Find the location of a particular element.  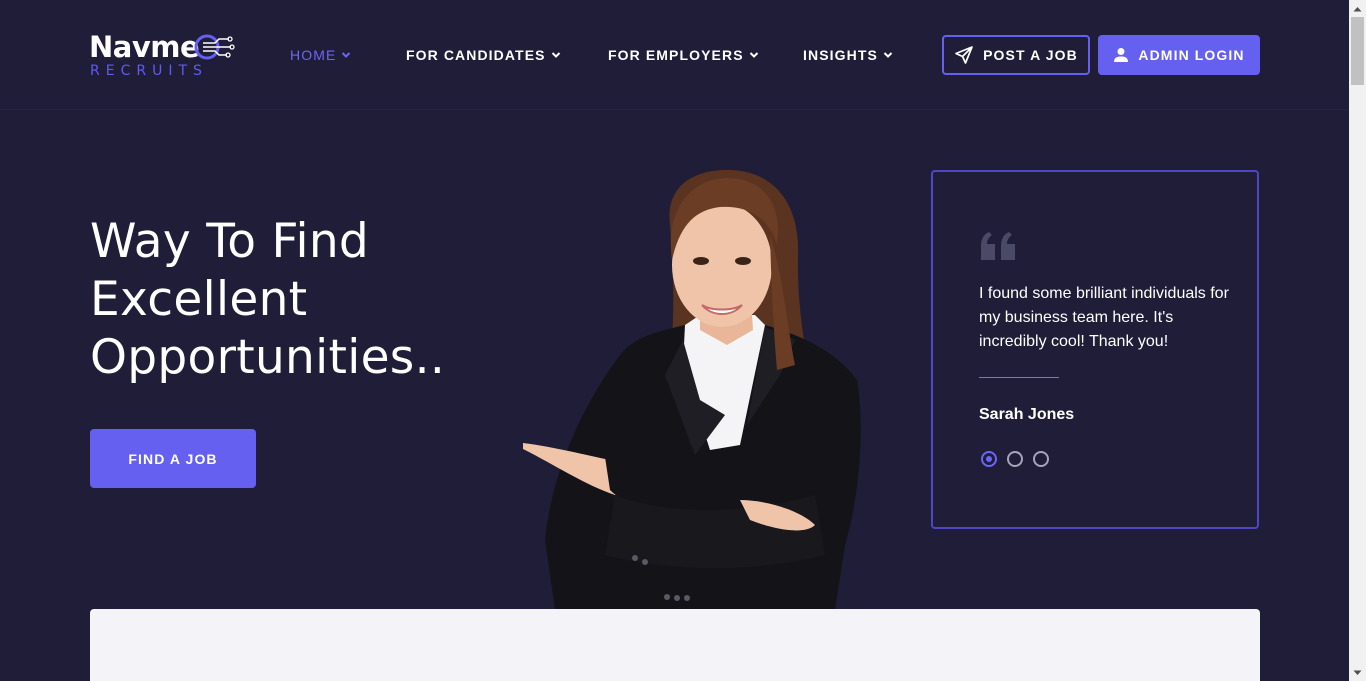

nav-item-home: HOME is located at coordinates (320, 55).